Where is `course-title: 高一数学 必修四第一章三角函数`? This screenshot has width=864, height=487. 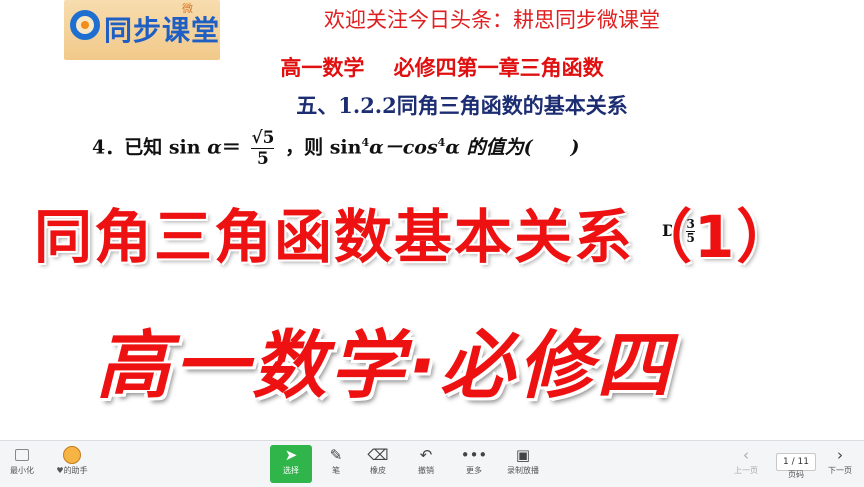
course-title: 高一数学 必修四第一章三角函数 is located at coordinates (442, 67).